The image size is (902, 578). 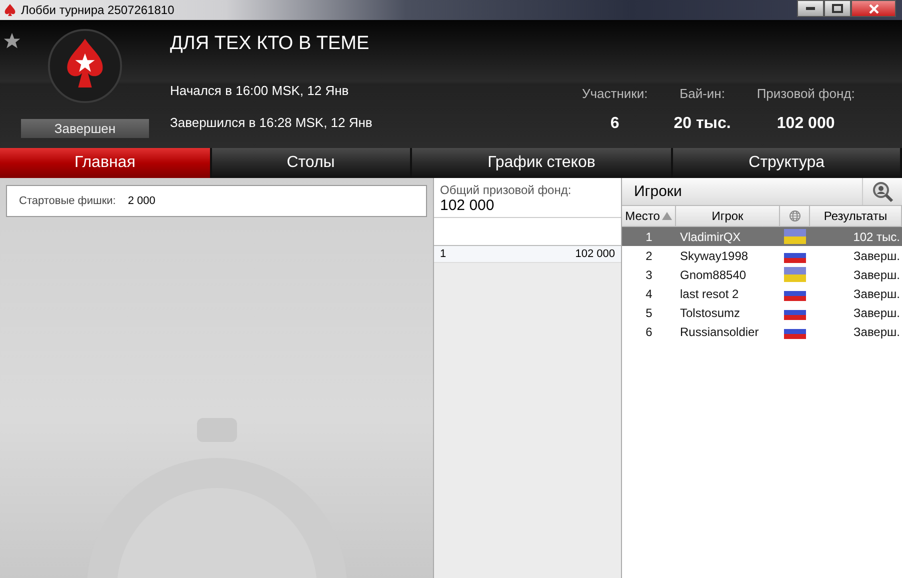 I want to click on tab: График стеков, so click(x=543, y=163).